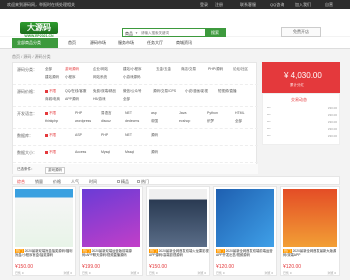 Image resolution: width=350 pixels, height=280 pixels. Describe the element at coordinates (93, 182) in the screenshot. I see `sort-time: 时间` at that location.